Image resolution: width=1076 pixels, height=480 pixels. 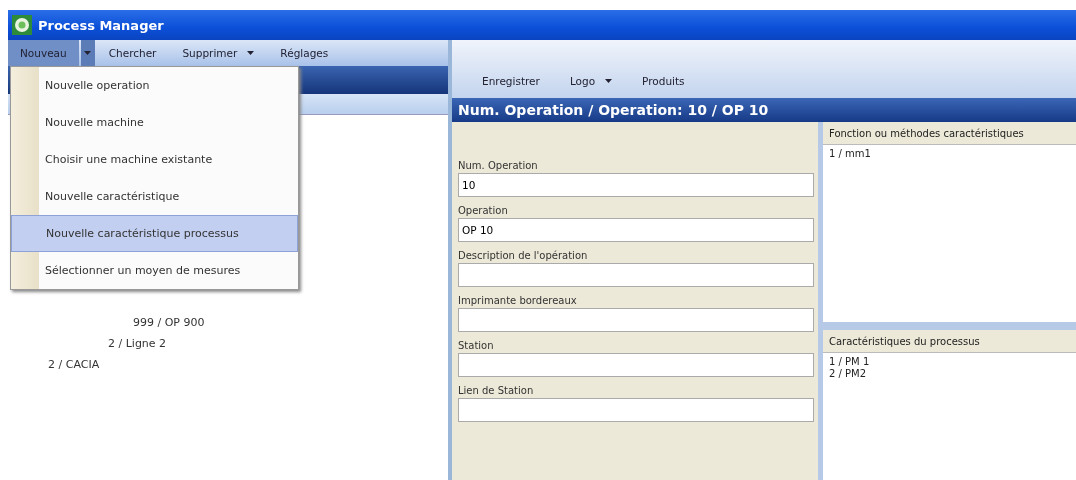 I want to click on input-field: OP 10, so click(x=636, y=230).